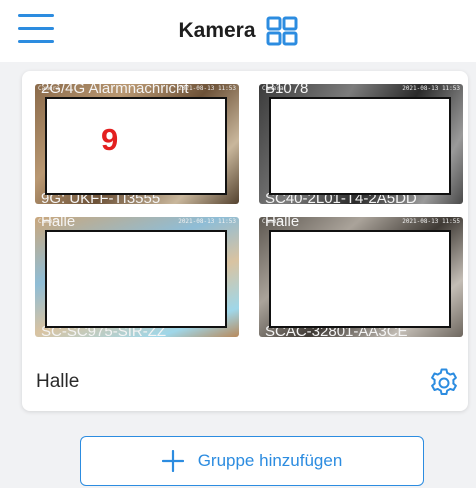 This screenshot has width=476, height=488. I want to click on page-title: Kamera, so click(217, 30).